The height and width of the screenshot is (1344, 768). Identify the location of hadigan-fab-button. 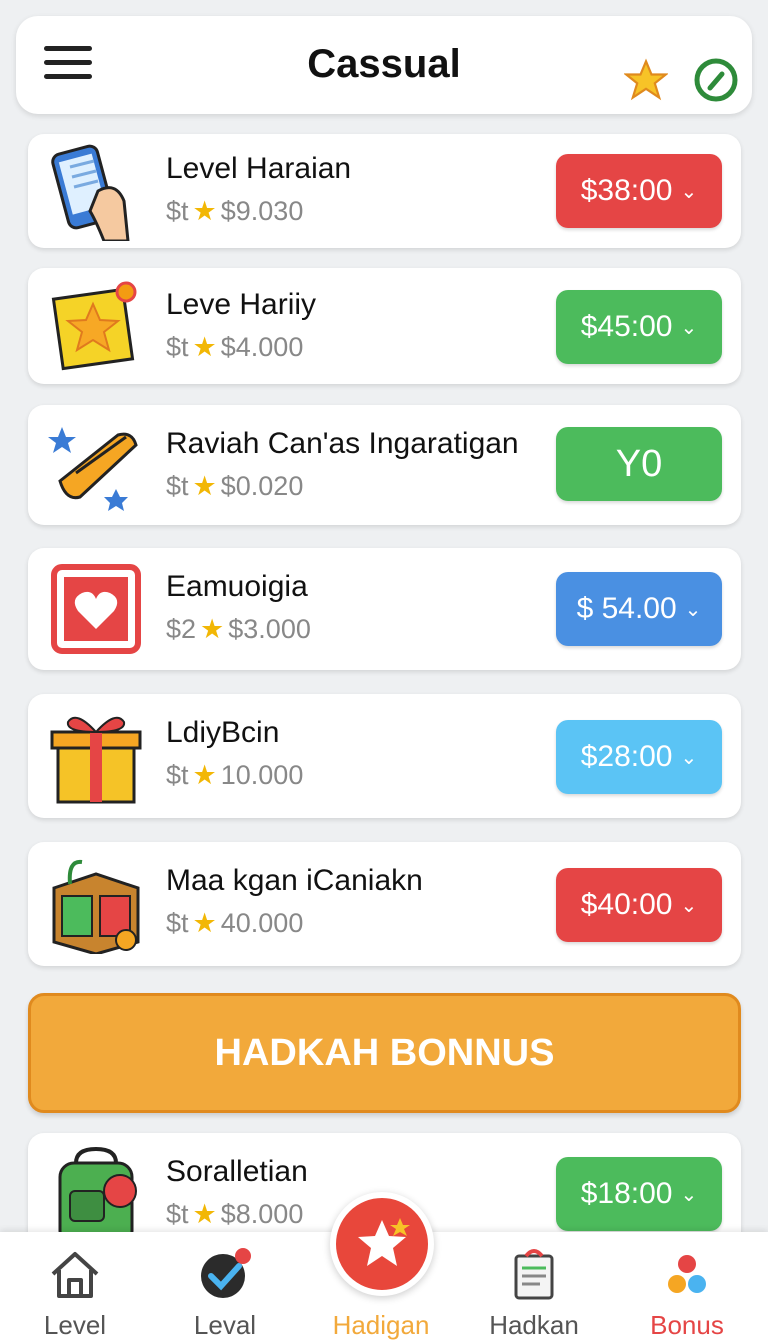
(382, 1244).